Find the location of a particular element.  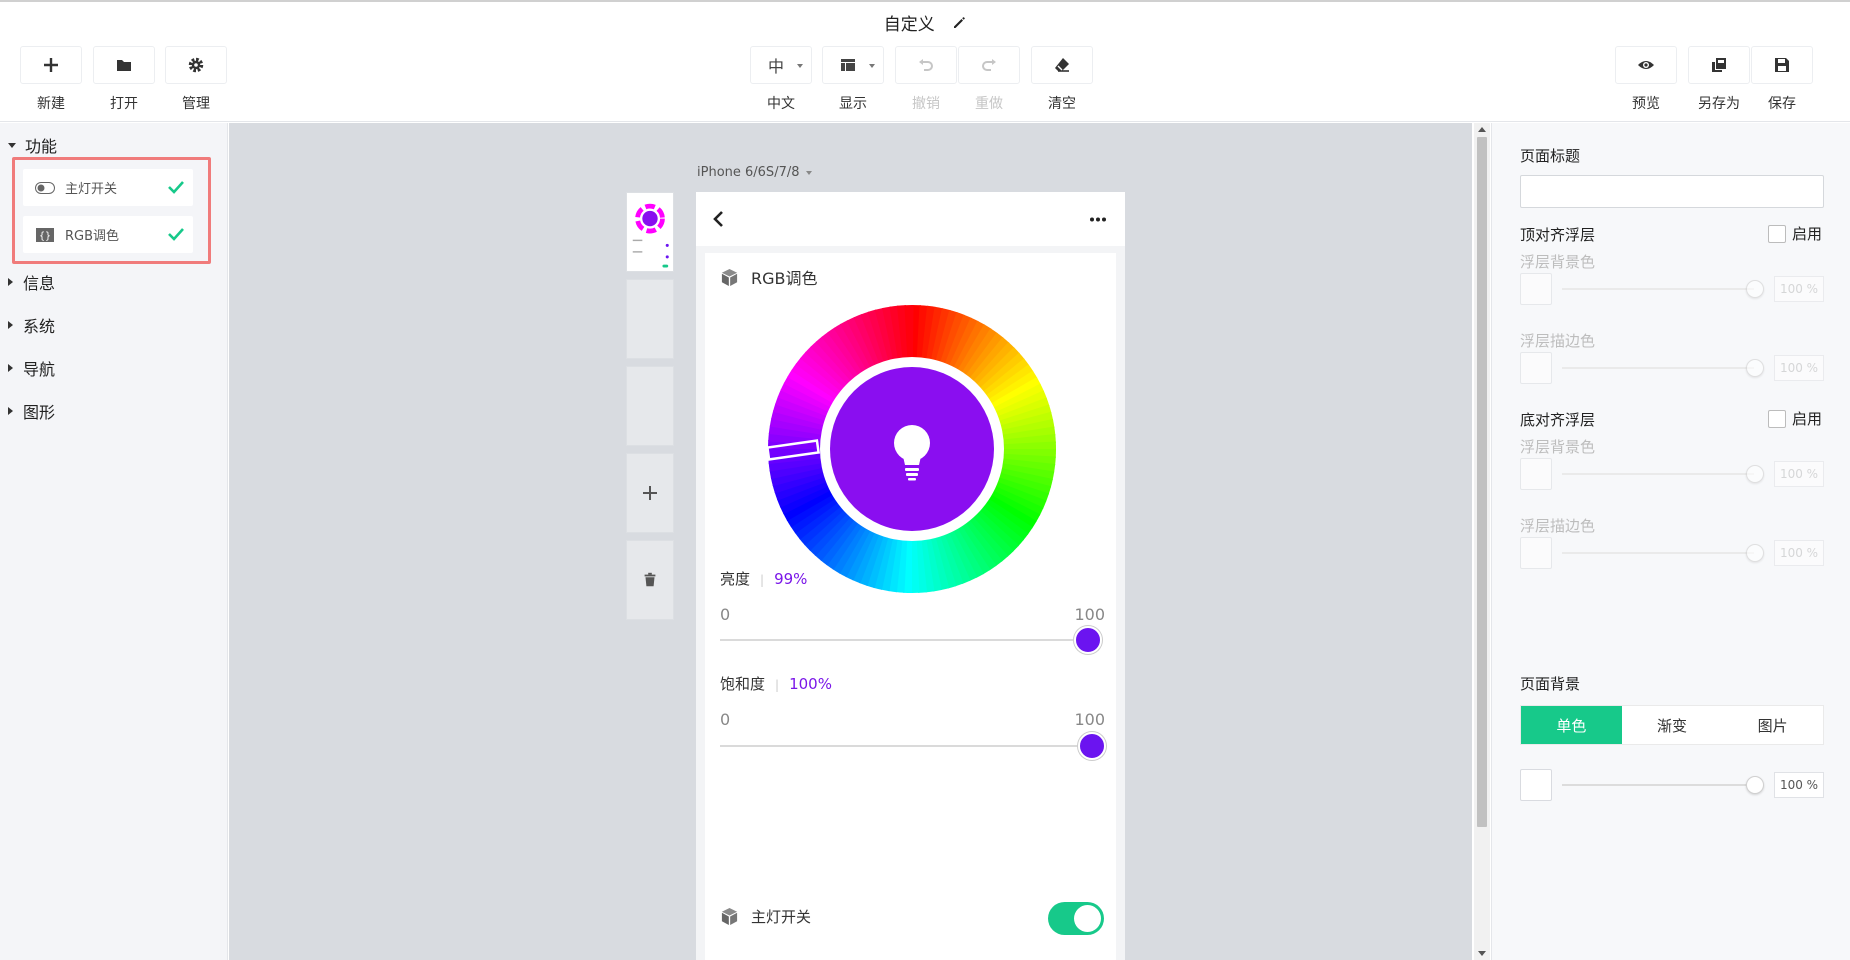

phone-navbar is located at coordinates (910, 219).